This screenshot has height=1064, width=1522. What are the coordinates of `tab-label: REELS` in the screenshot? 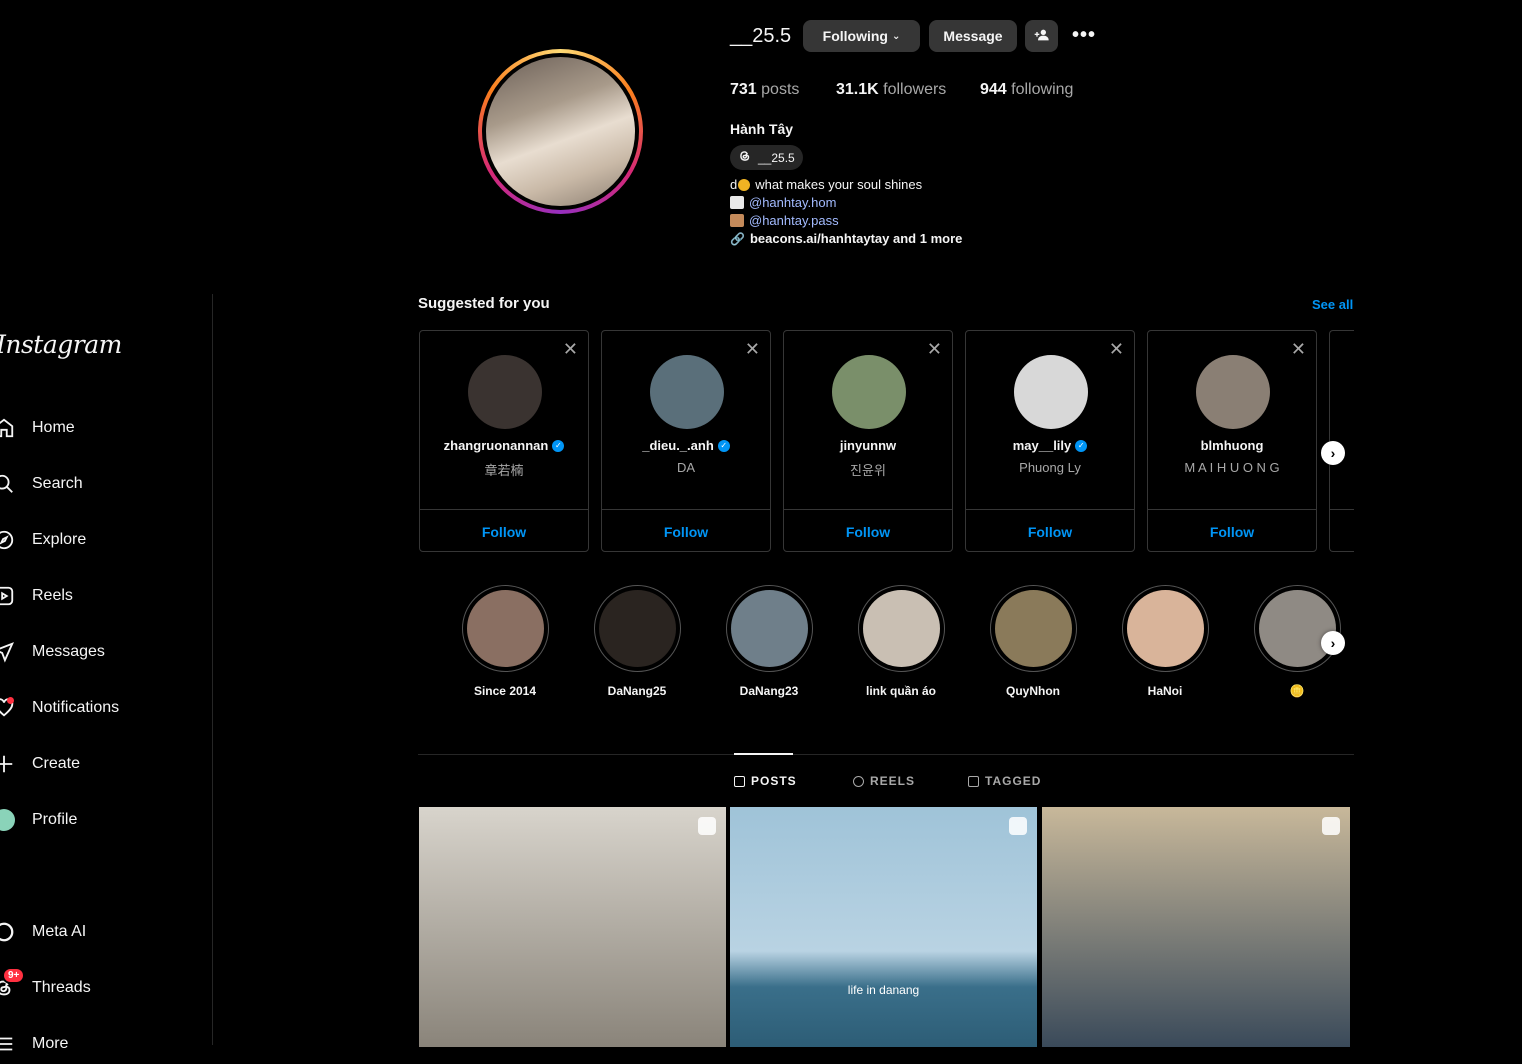 It's located at (893, 781).